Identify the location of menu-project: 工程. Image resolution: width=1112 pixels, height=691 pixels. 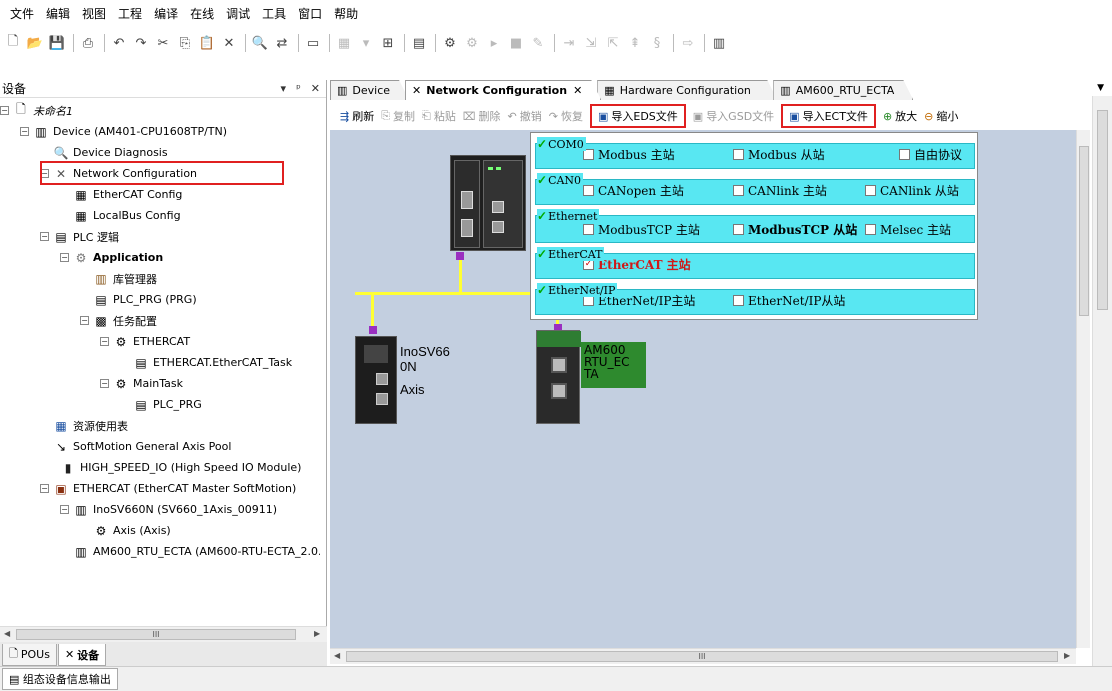
(130, 14).